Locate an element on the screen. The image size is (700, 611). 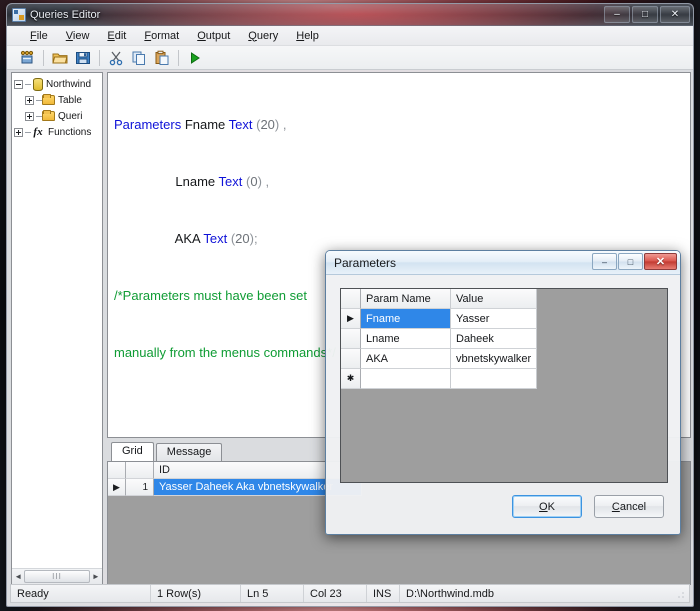
dialog-title: Parameters is located at coordinates (365, 262).